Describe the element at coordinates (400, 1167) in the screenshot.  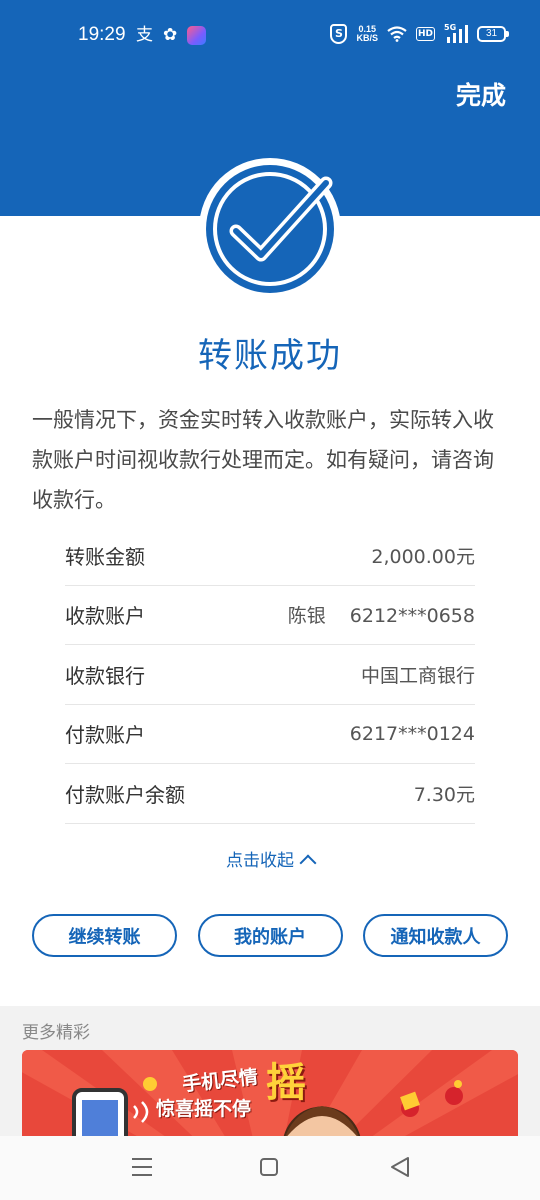
I see `back-icon` at that location.